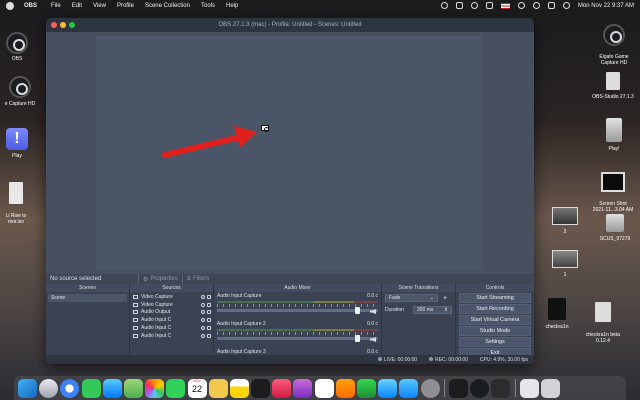 This screenshot has width=640, height=400. Describe the element at coordinates (613, 192) in the screenshot. I see `desktop-screenshot: Screen Shot 2021-11...3.04 AM` at that location.